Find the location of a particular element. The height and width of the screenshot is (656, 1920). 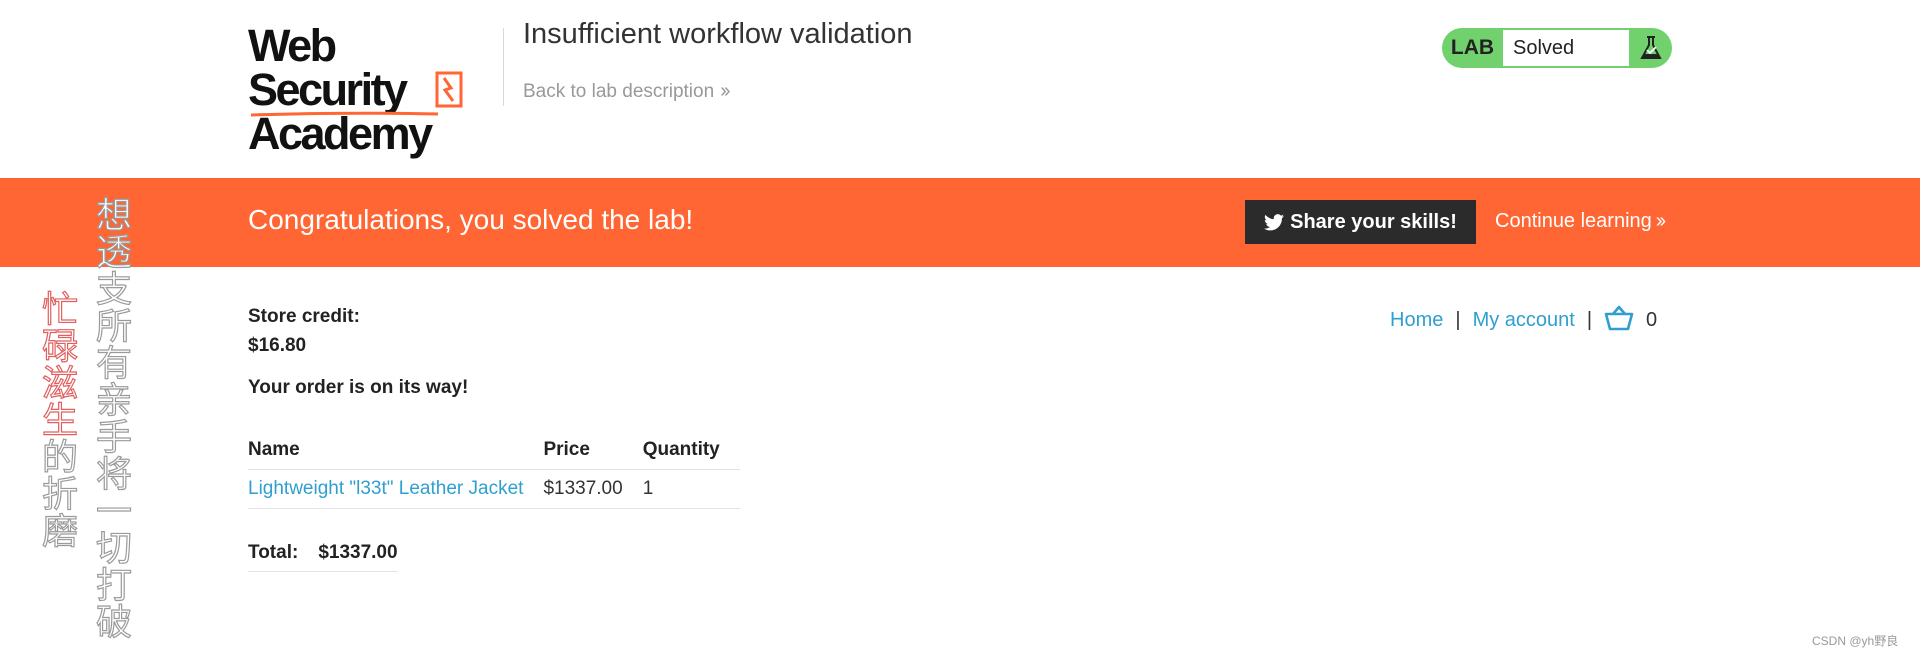

lab-status-badge: LAB Solved is located at coordinates (1557, 48).